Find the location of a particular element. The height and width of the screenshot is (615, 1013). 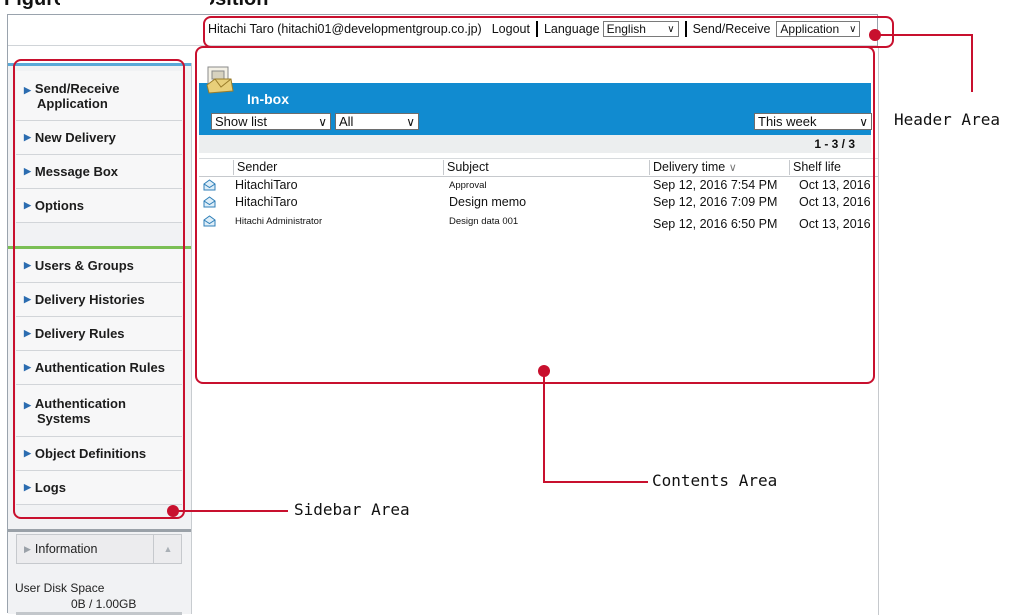

contents-area-label: Contents Area is located at coordinates (715, 480).